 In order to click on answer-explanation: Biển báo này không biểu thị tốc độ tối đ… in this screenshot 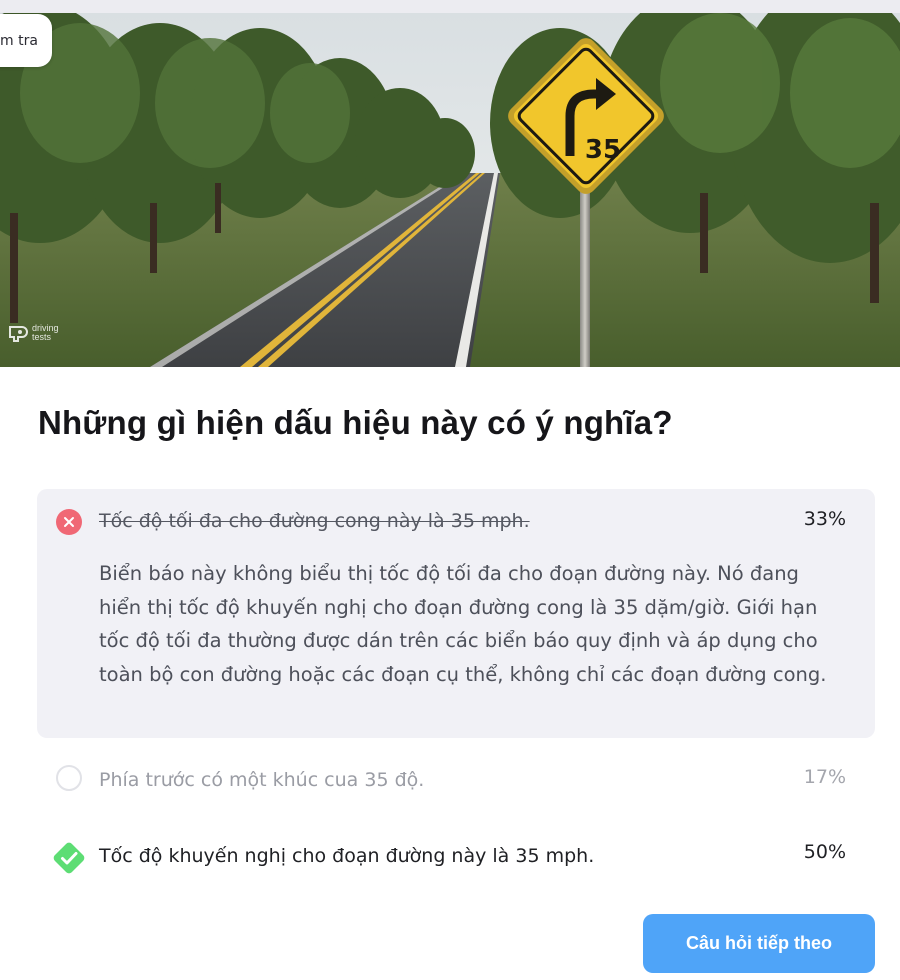, I will do `click(463, 624)`.